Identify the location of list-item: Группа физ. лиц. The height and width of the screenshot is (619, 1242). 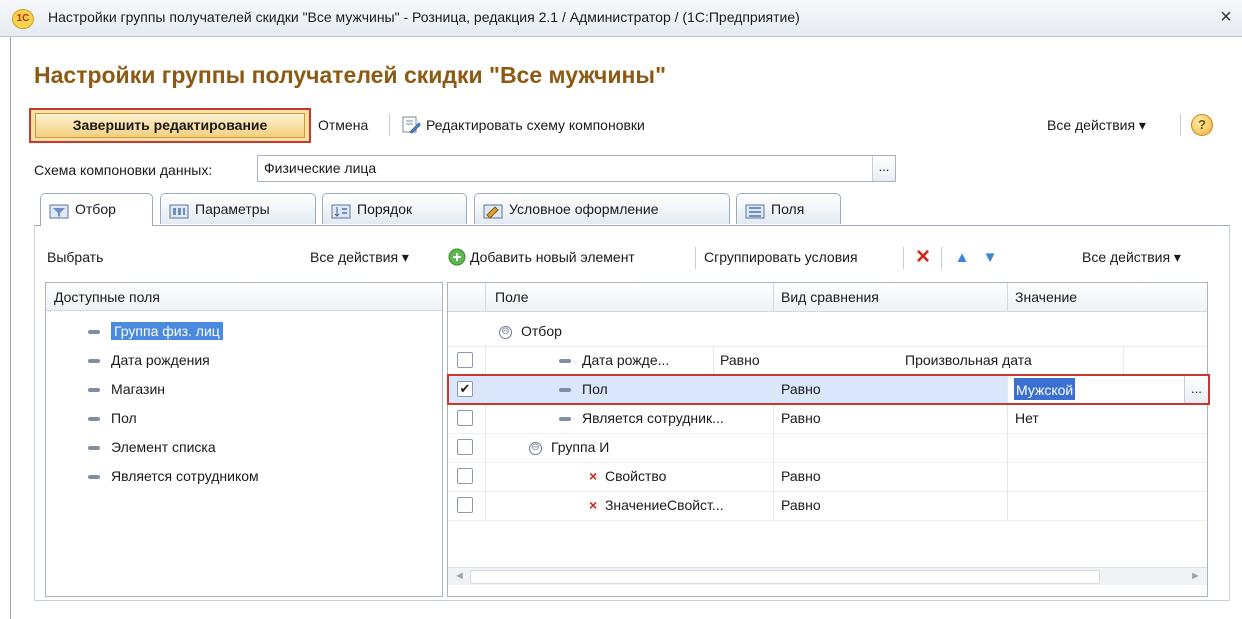
(265, 331).